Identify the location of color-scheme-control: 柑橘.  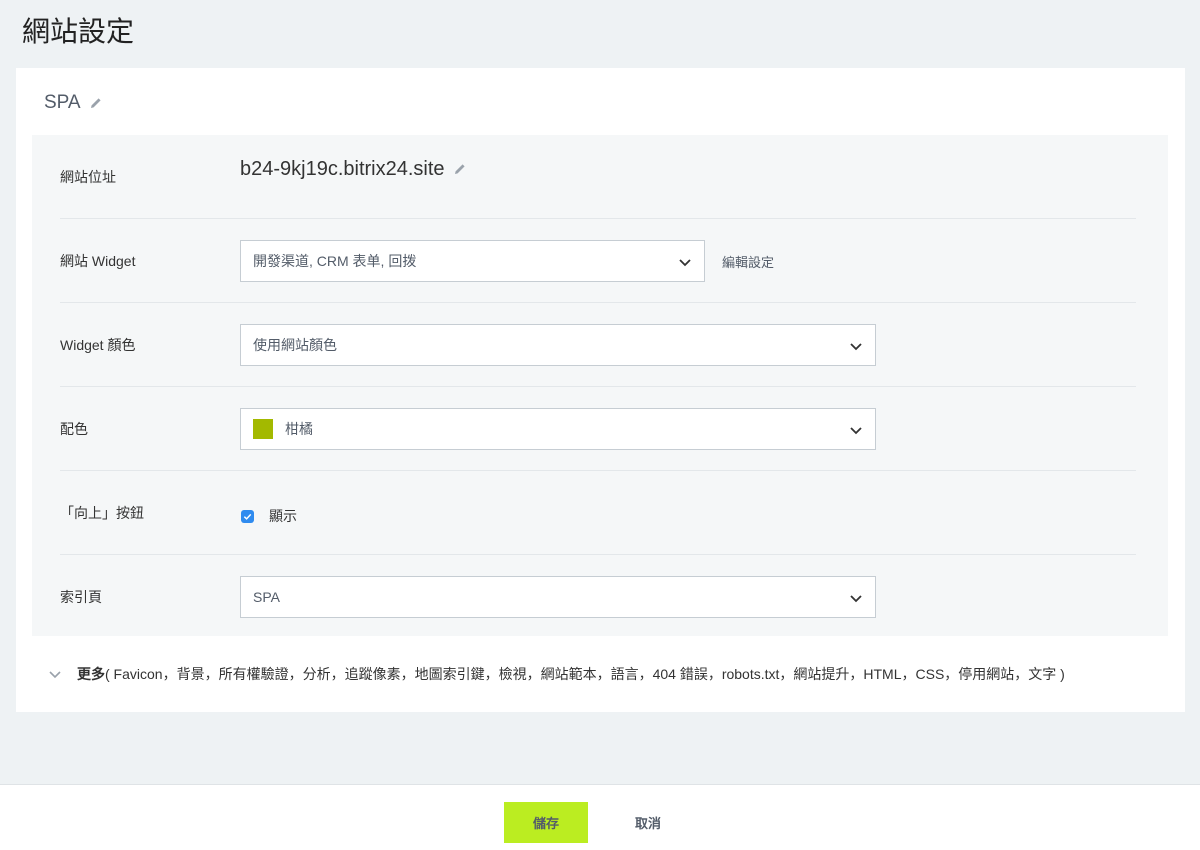
(558, 429).